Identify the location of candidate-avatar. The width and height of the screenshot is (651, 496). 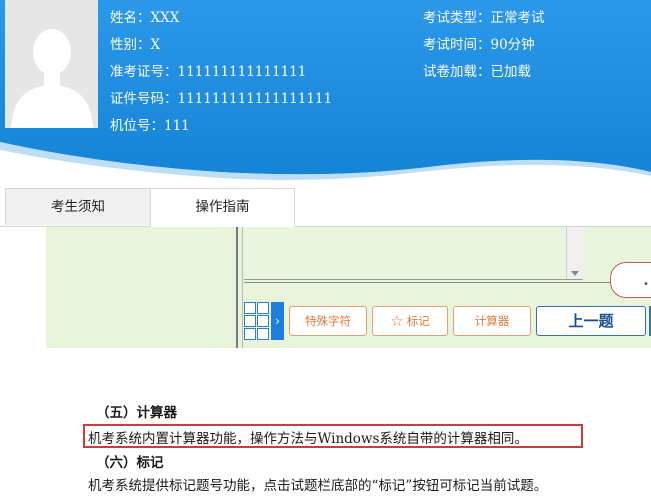
(51, 64).